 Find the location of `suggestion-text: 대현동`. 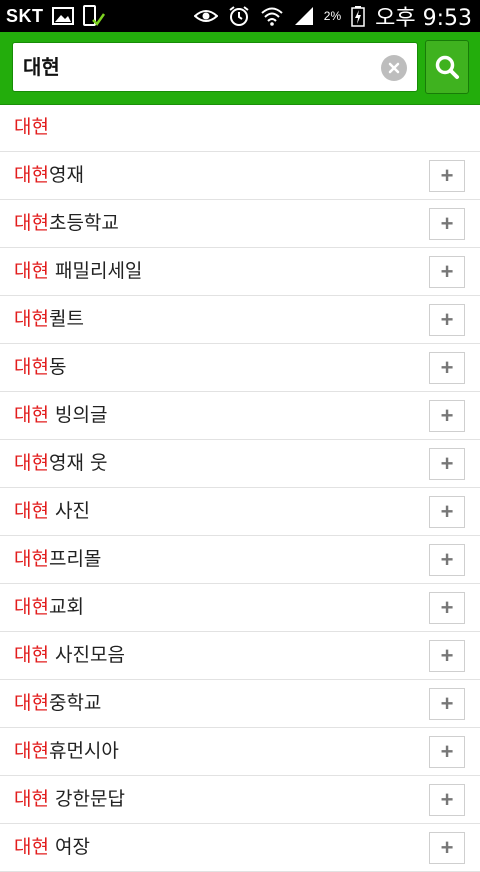

suggestion-text: 대현동 is located at coordinates (40, 367).